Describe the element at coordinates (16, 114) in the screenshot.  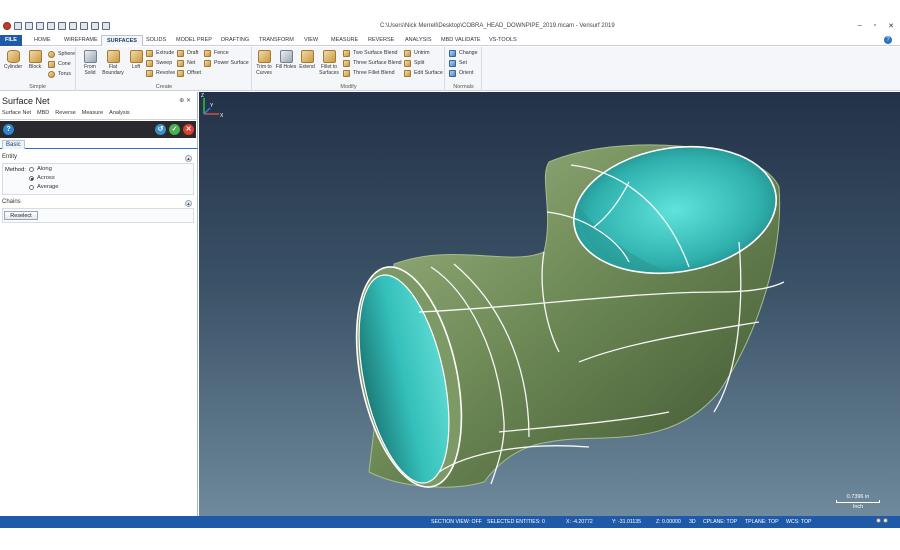
I see `panel-tab-surface-net: Surface Net` at that location.